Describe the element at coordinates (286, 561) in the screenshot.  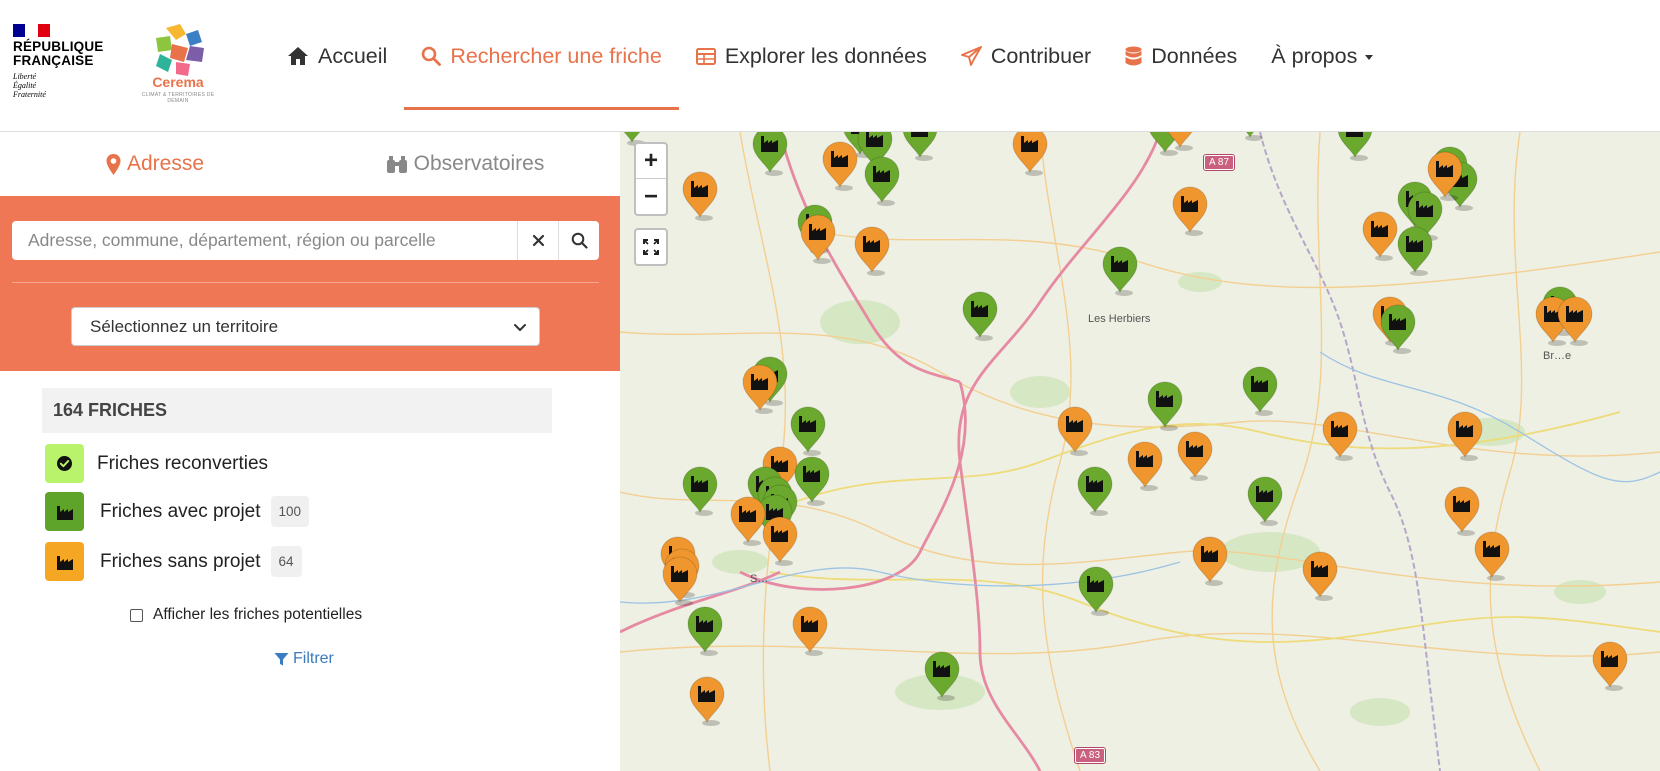
I see `legend-count-sans-projet: 64` at that location.